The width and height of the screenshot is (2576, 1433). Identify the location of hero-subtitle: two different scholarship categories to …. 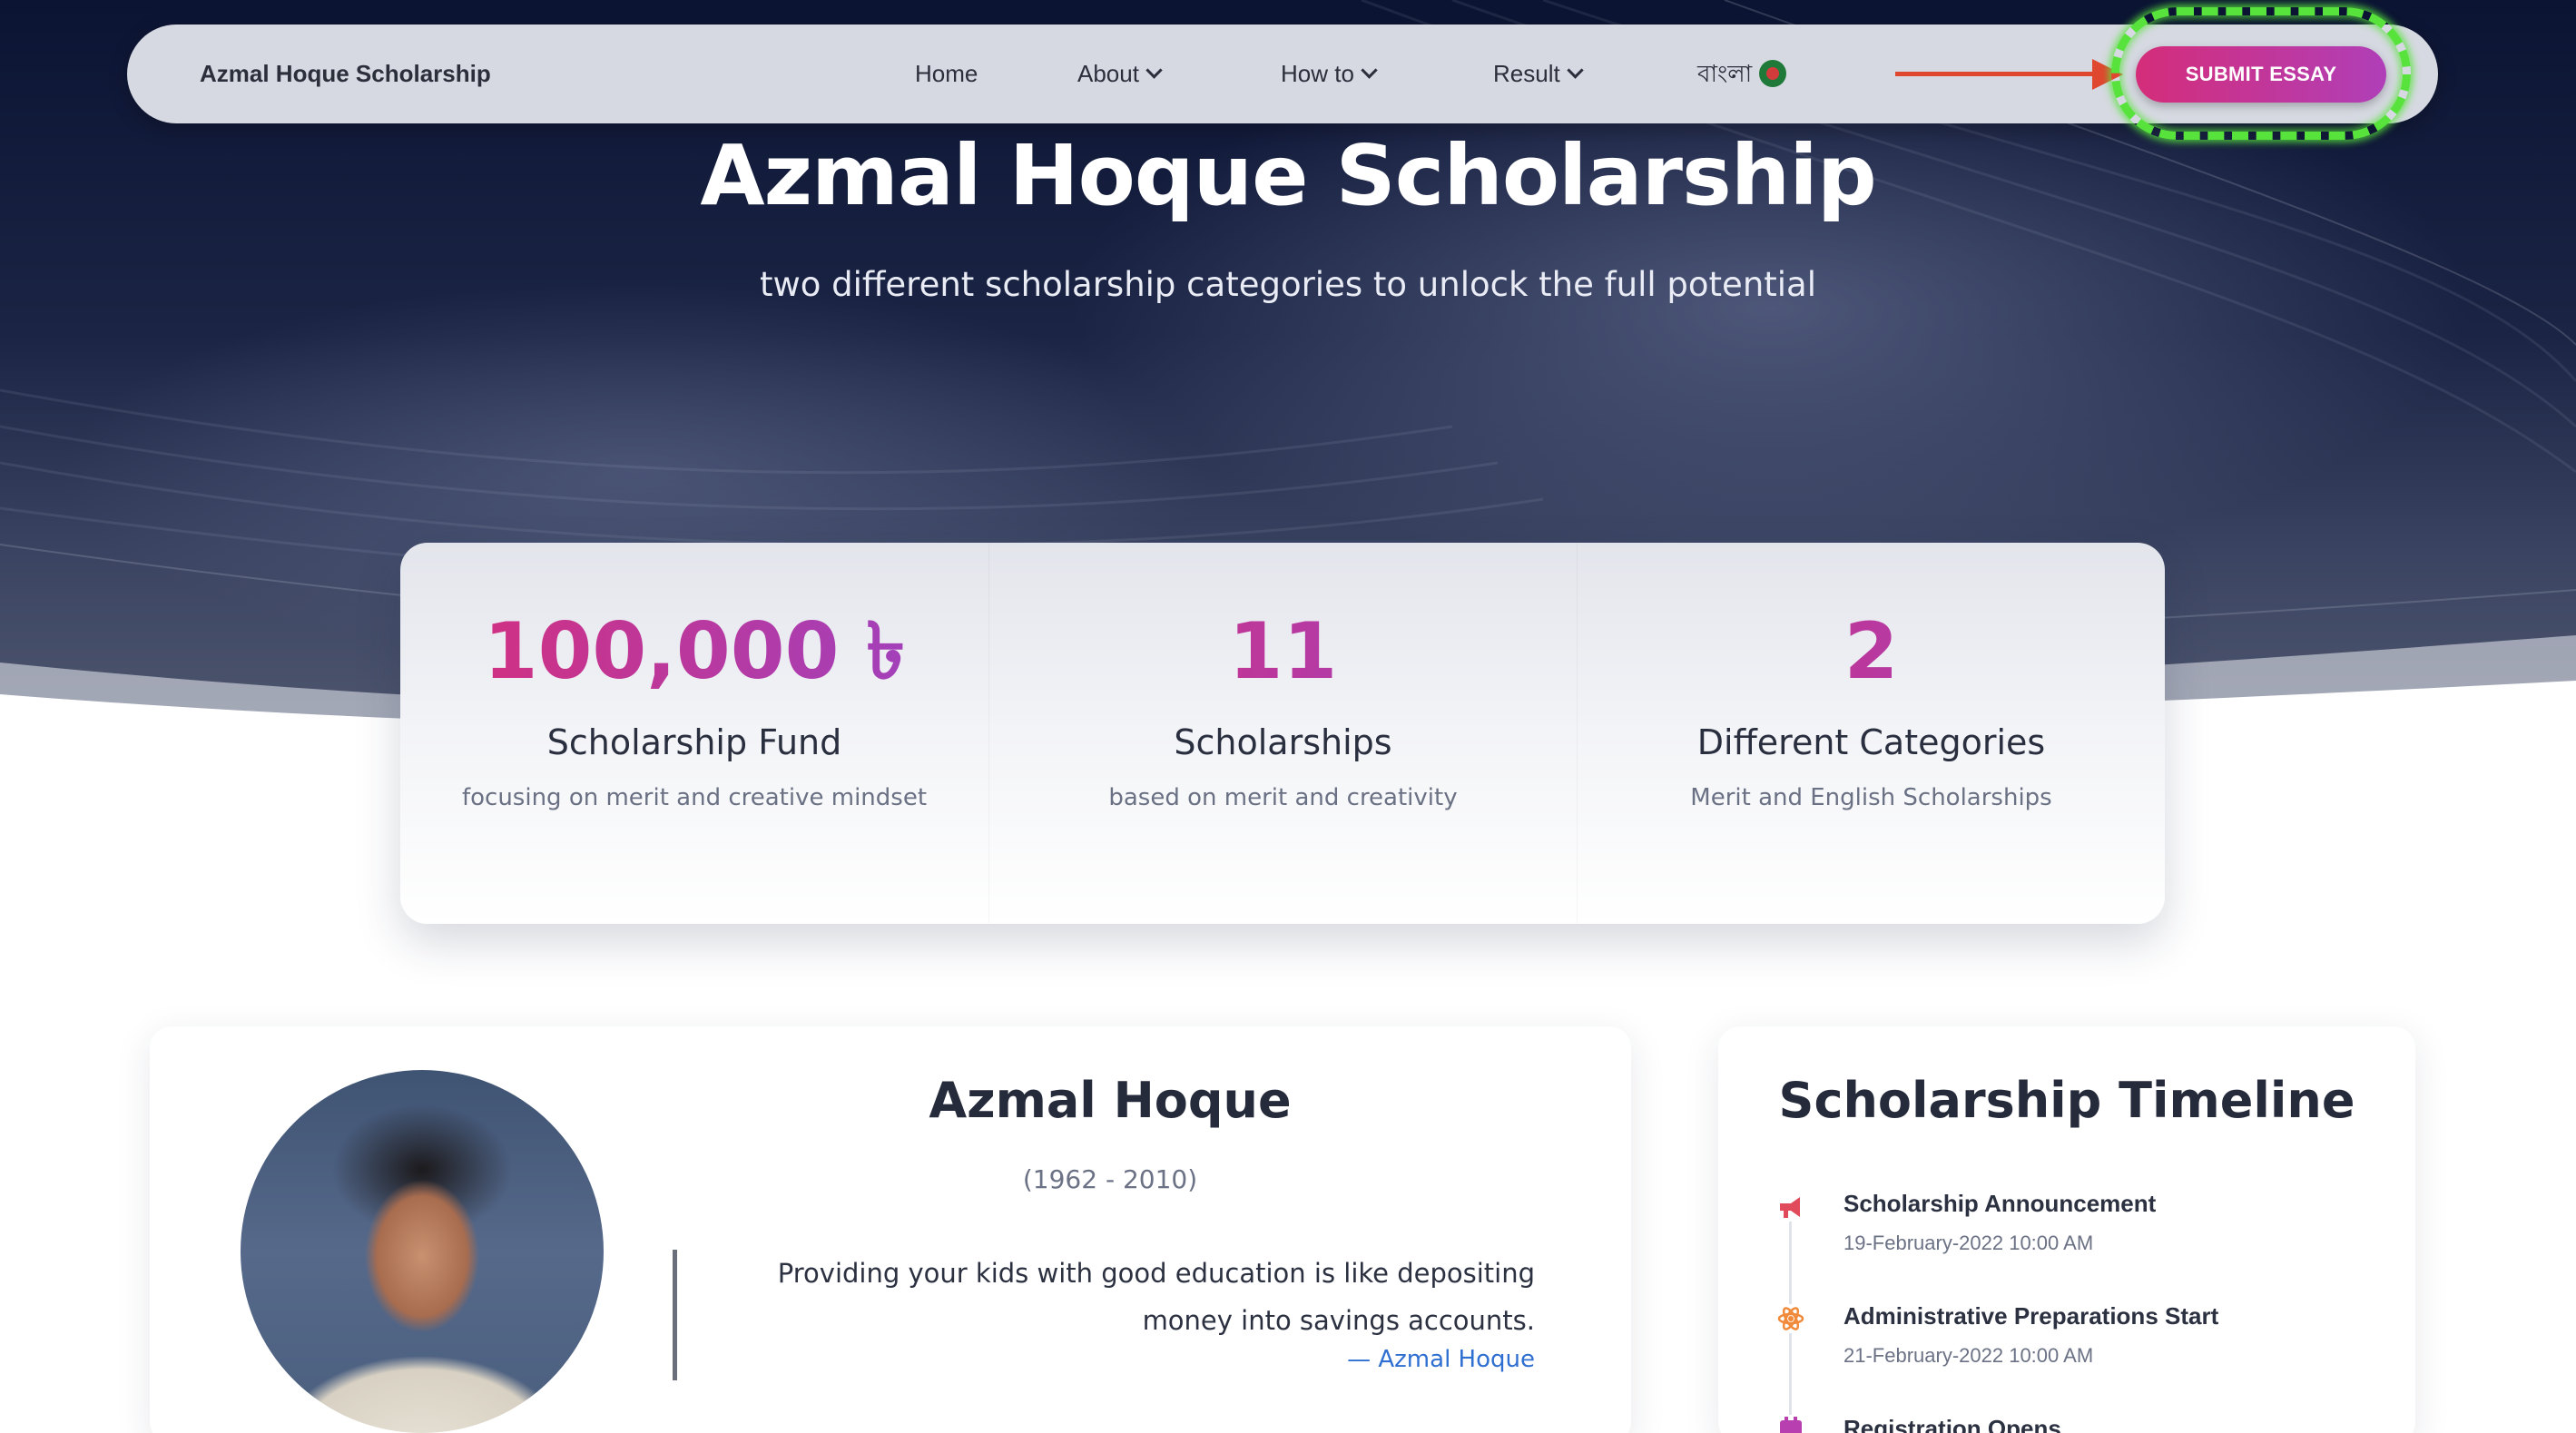
(1288, 284).